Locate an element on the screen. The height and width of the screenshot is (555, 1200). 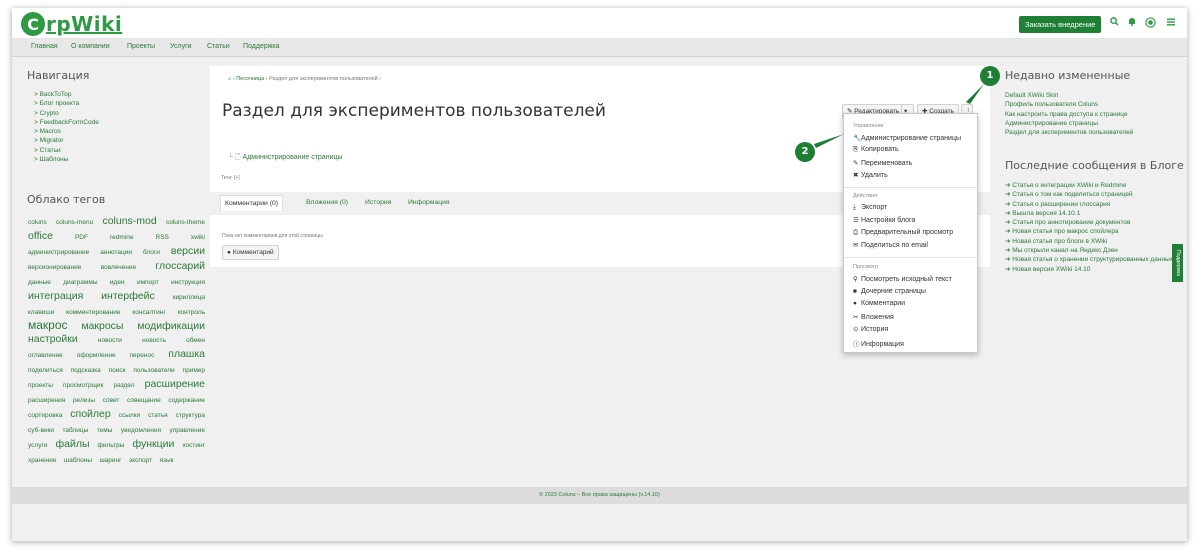
tag-link: фильтры is located at coordinates (111, 445).